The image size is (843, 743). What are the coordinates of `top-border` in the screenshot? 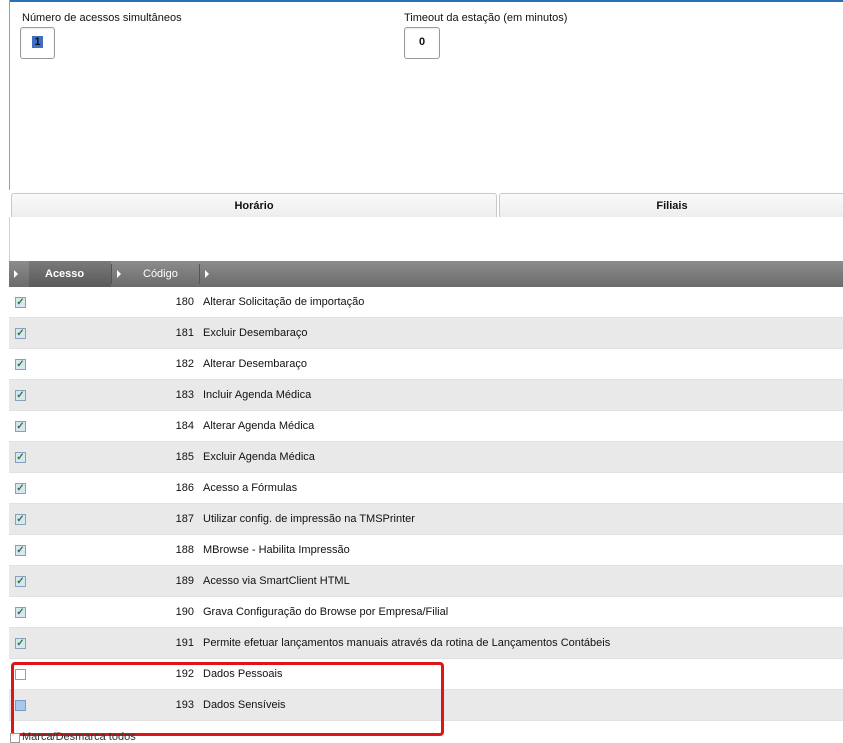 It's located at (426, 1).